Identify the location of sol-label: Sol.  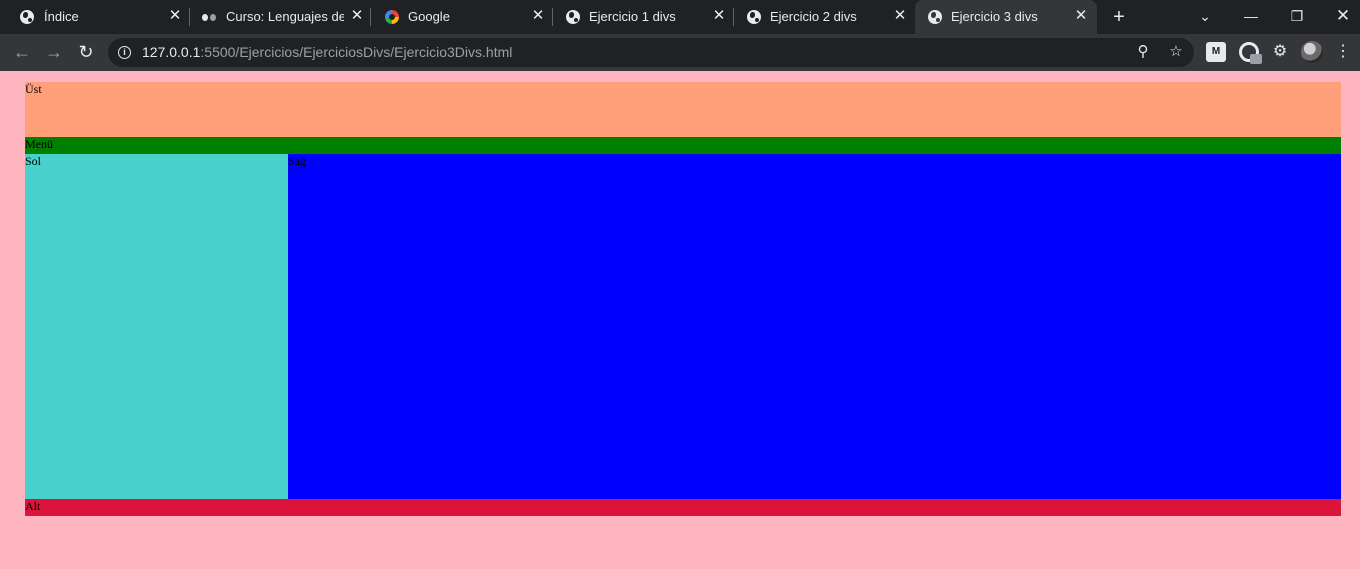
(33, 161).